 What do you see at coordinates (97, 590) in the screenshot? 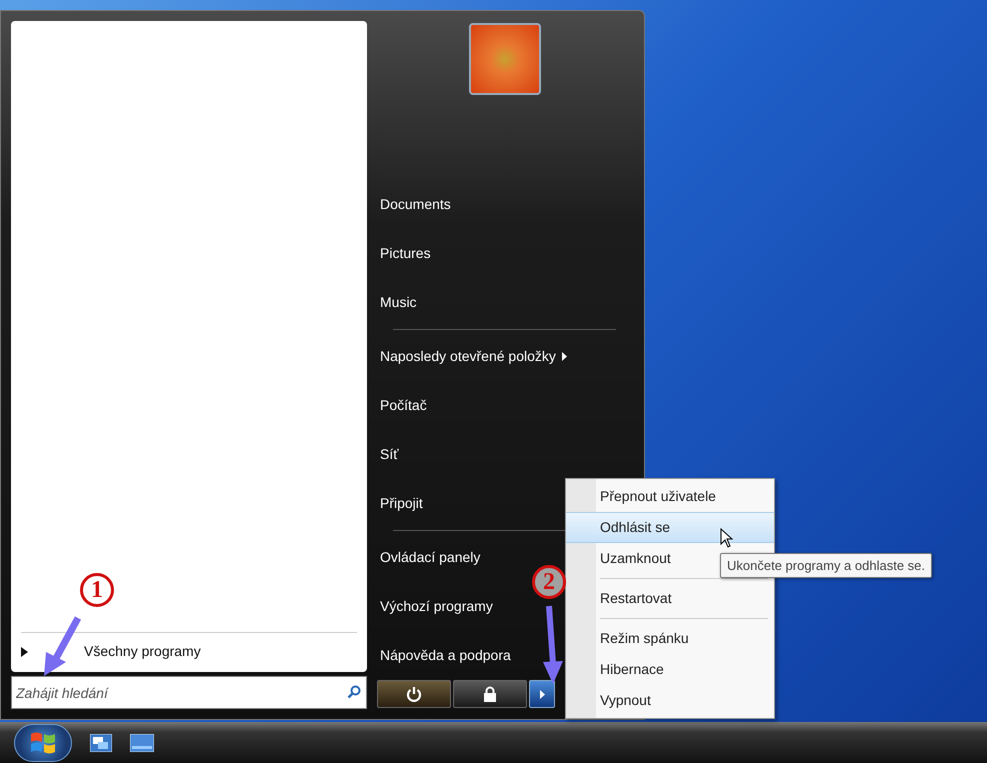
I see `annotation-number: 1` at bounding box center [97, 590].